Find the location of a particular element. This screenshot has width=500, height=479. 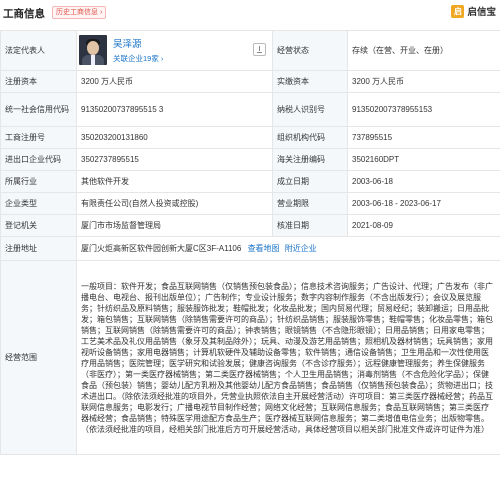

business-term-value: 2003-06-18 - 2023-06-17 is located at coordinates (423, 203).